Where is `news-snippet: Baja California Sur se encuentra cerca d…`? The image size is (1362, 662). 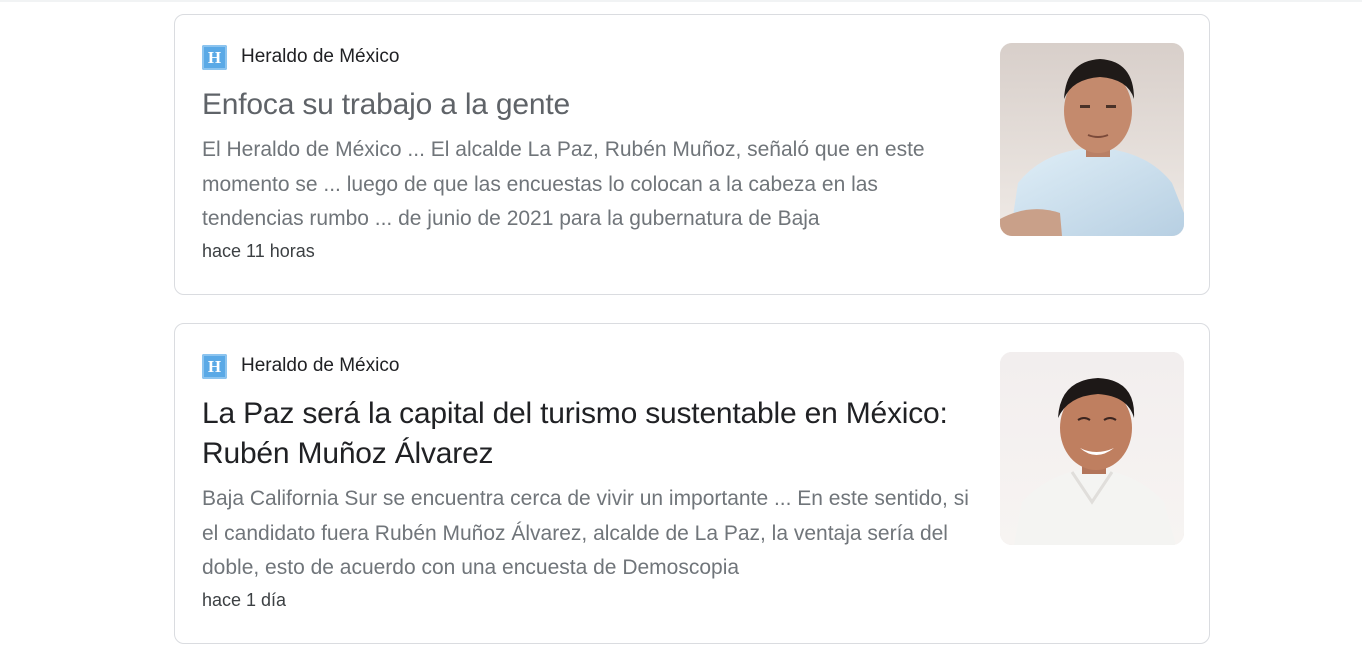 news-snippet: Baja California Sur se encuentra cerca d… is located at coordinates (585, 533).